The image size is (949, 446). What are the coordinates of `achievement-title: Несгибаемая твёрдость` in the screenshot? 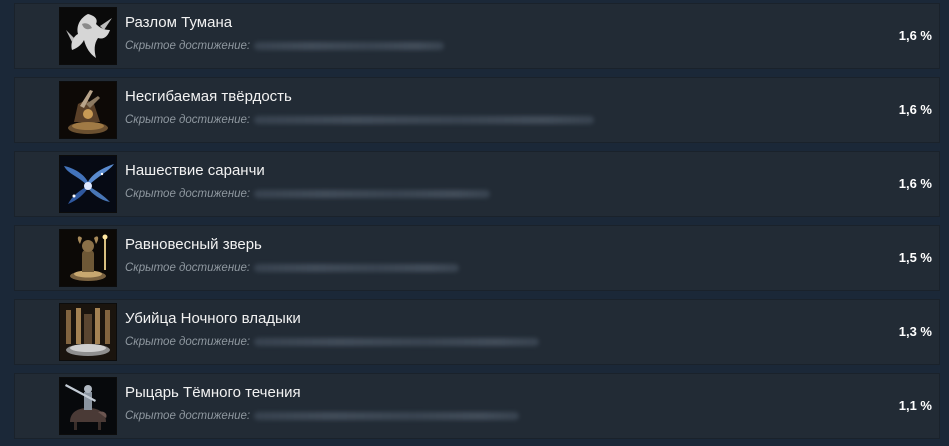 It's located at (208, 96).